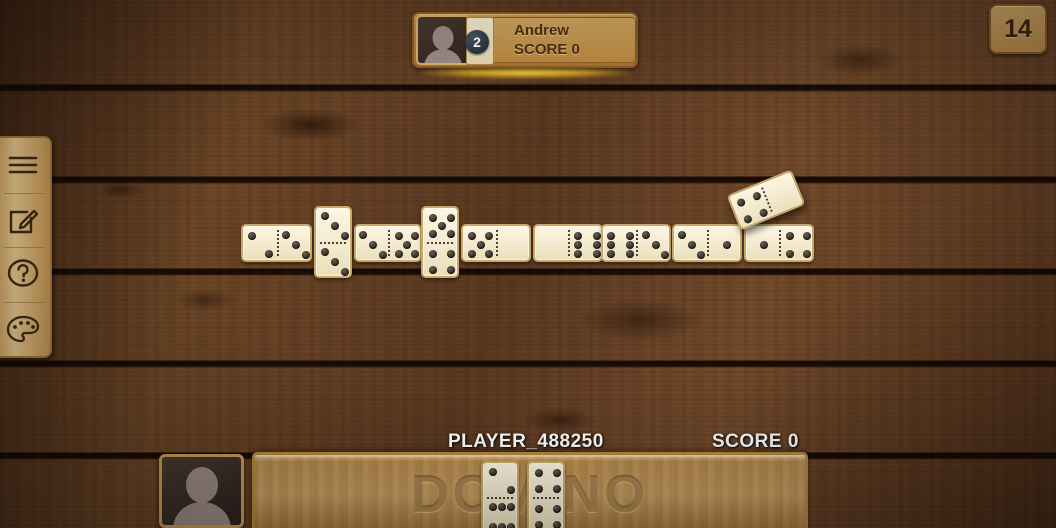 This screenshot has height=528, width=1056. Describe the element at coordinates (547, 49) in the screenshot. I see `opponent-score: SCORE 0` at that location.